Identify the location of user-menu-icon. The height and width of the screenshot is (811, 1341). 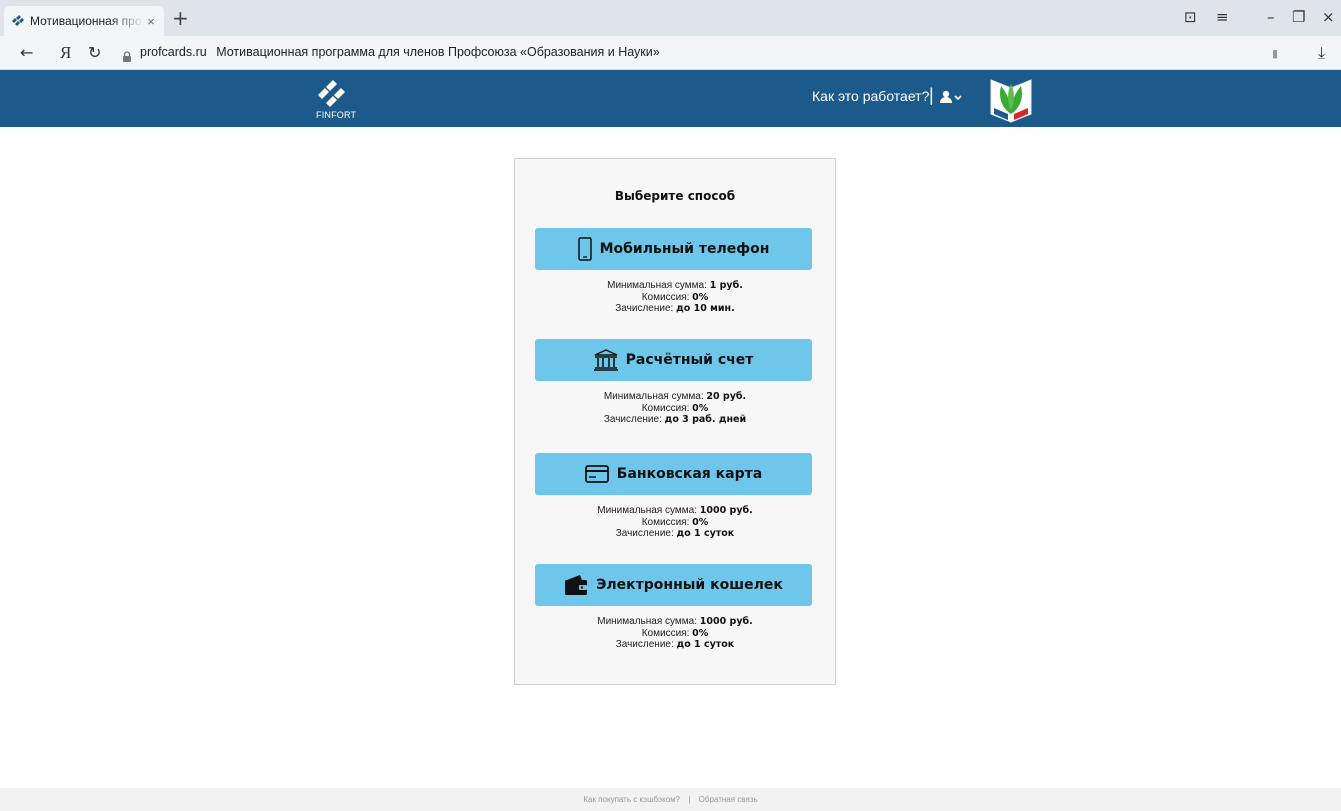
(951, 96).